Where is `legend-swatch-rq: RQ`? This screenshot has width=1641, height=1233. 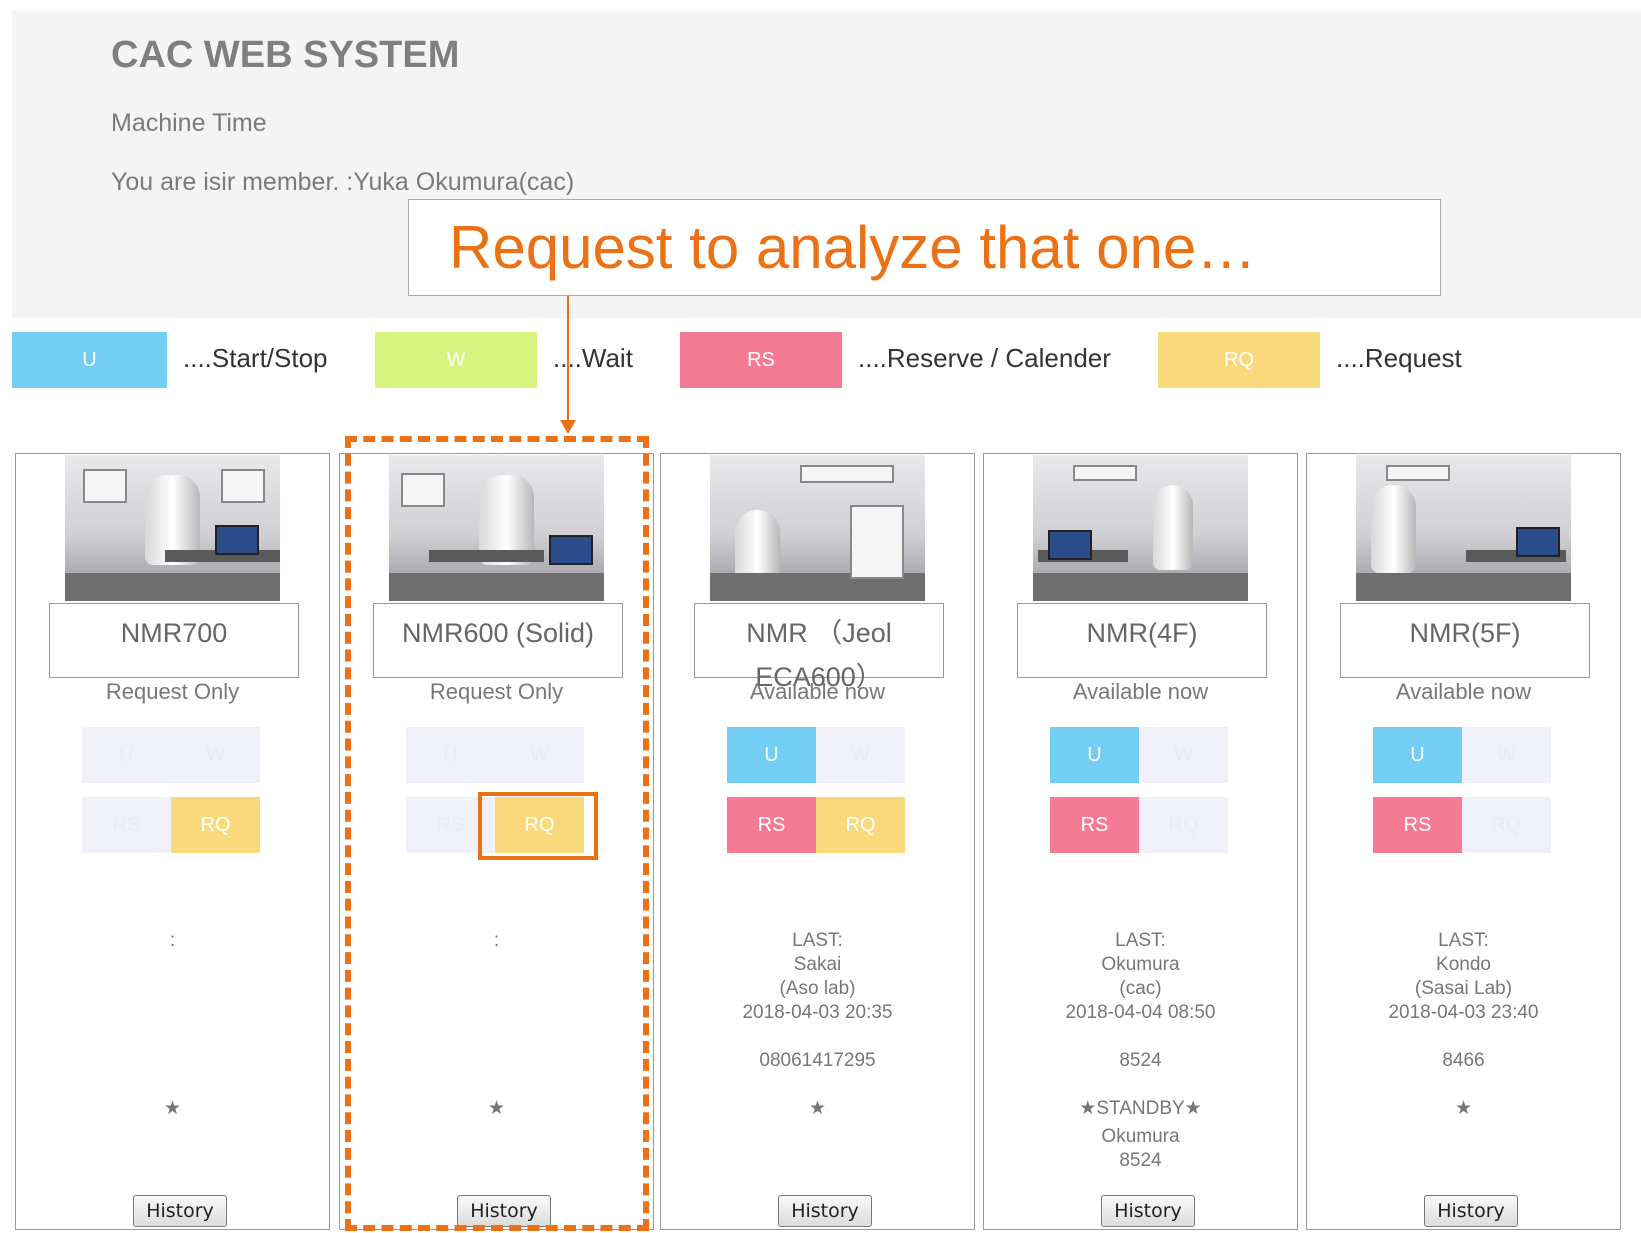 legend-swatch-rq: RQ is located at coordinates (1239, 360).